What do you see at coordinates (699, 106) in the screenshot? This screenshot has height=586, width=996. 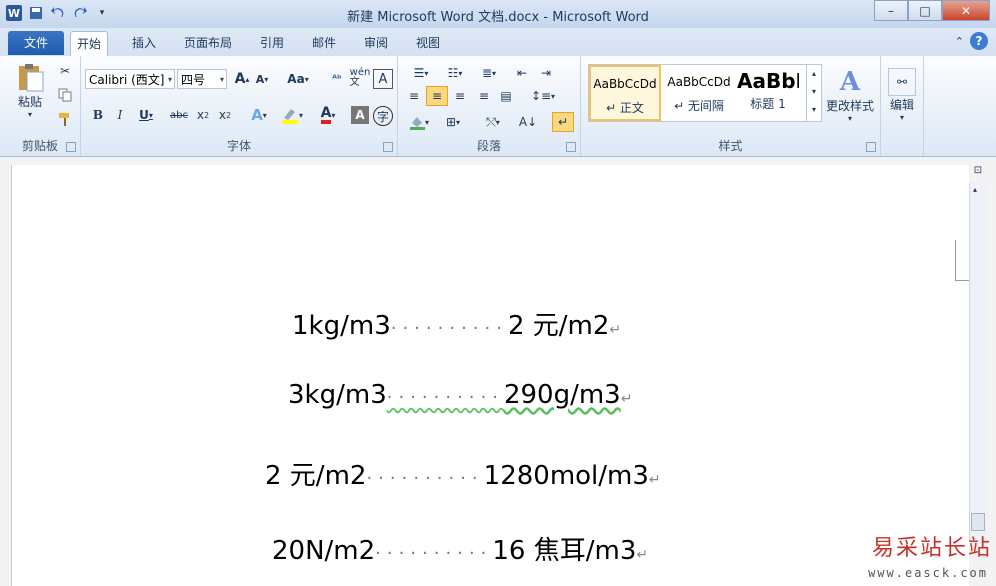 I see `style-name: ↵ 无间隔` at bounding box center [699, 106].